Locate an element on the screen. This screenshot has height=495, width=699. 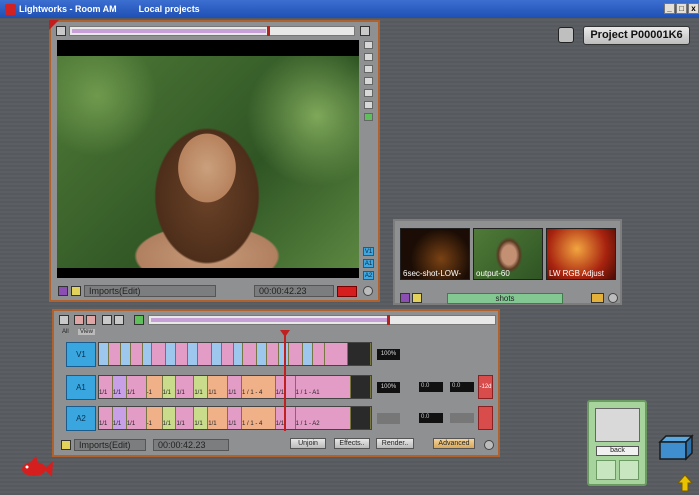
a2-clip: -1 is located at coordinates (154, 418).